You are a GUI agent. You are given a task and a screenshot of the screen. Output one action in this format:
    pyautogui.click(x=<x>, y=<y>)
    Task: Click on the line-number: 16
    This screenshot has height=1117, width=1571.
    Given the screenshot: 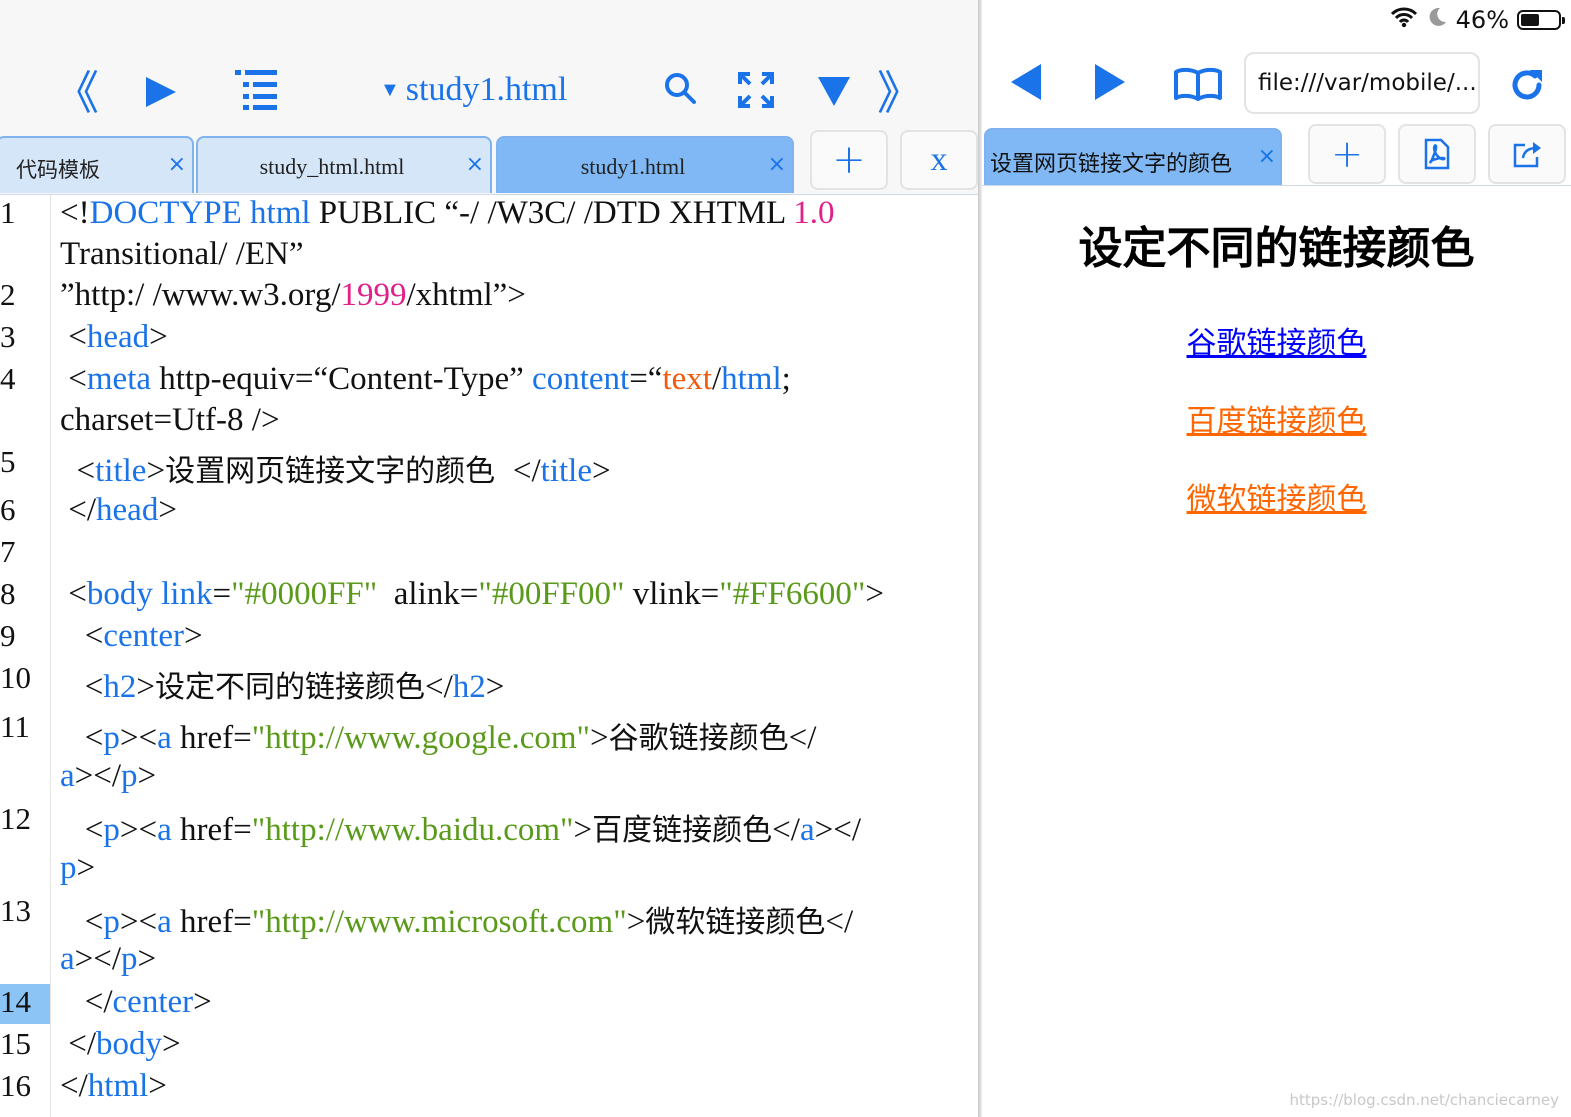 What is the action you would take?
    pyautogui.click(x=15, y=1085)
    